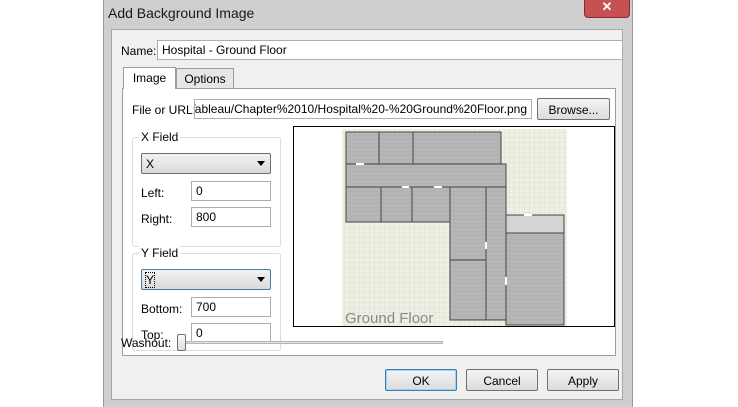 The width and height of the screenshot is (738, 407). Describe the element at coordinates (160, 253) in the screenshot. I see `y-field-group-title: Y Field` at that location.